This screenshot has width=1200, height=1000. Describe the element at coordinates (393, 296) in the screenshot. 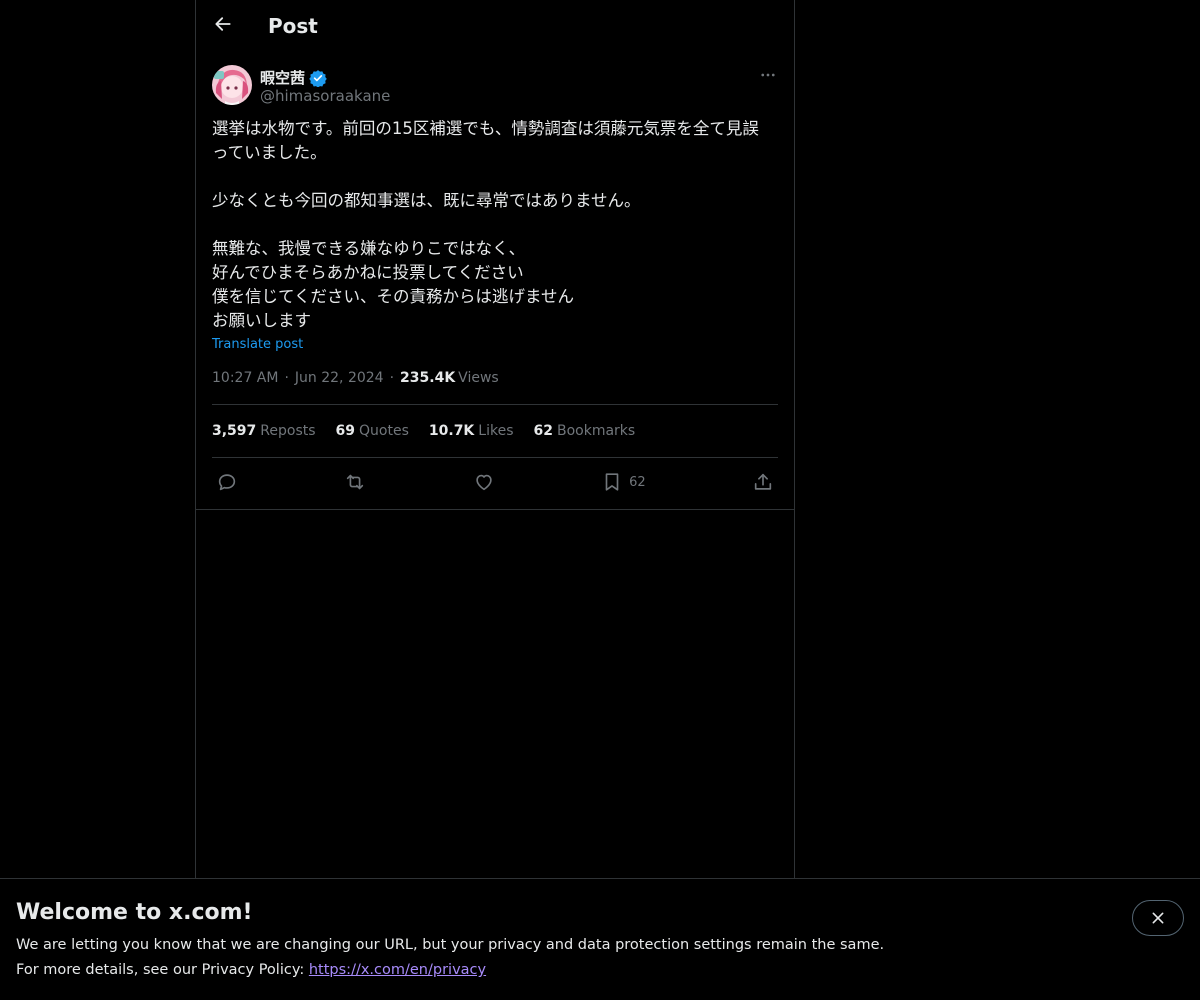

I see `post-text-line: 僕を信じてください、その責務からは逃げません` at that location.